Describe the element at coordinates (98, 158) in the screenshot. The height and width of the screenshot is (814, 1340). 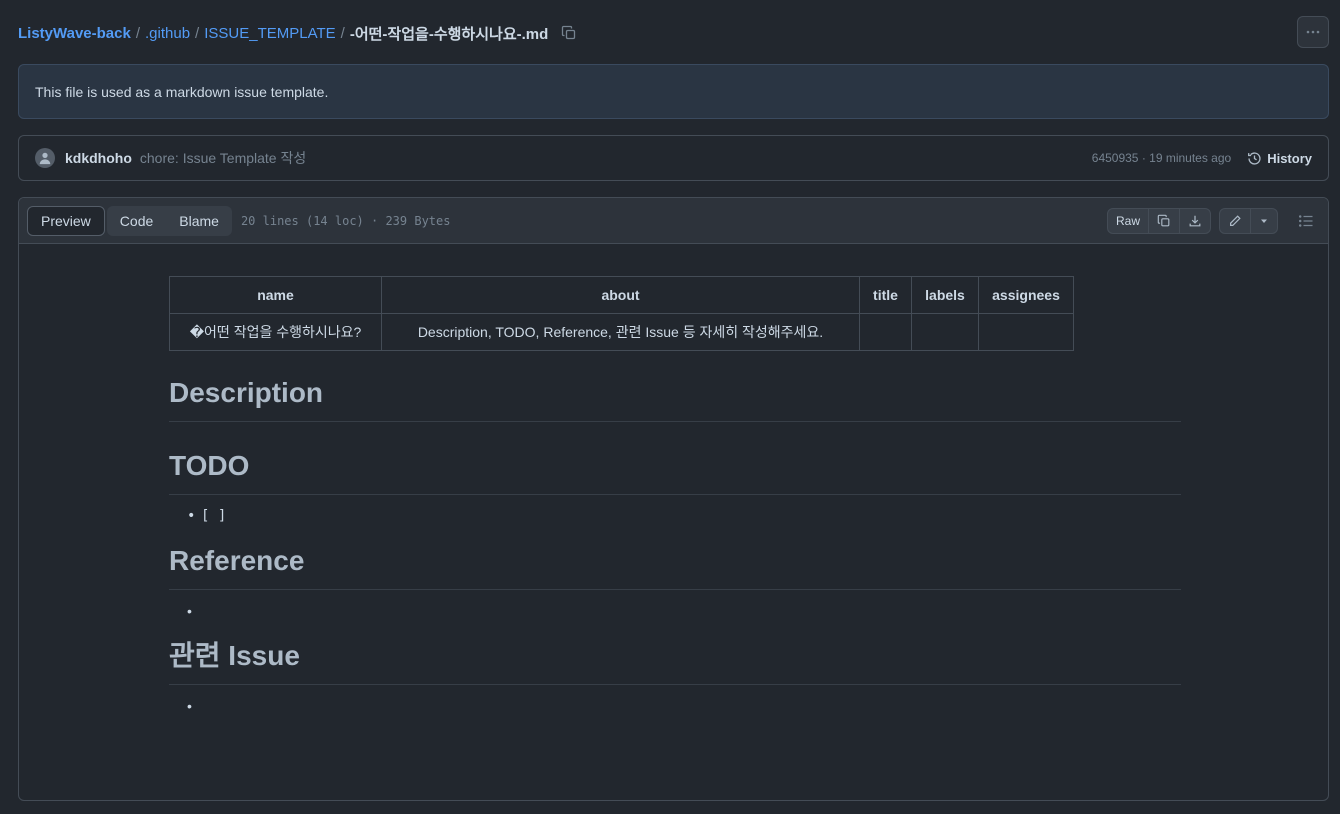
I see `commit-author-link: kdkdhoho` at that location.